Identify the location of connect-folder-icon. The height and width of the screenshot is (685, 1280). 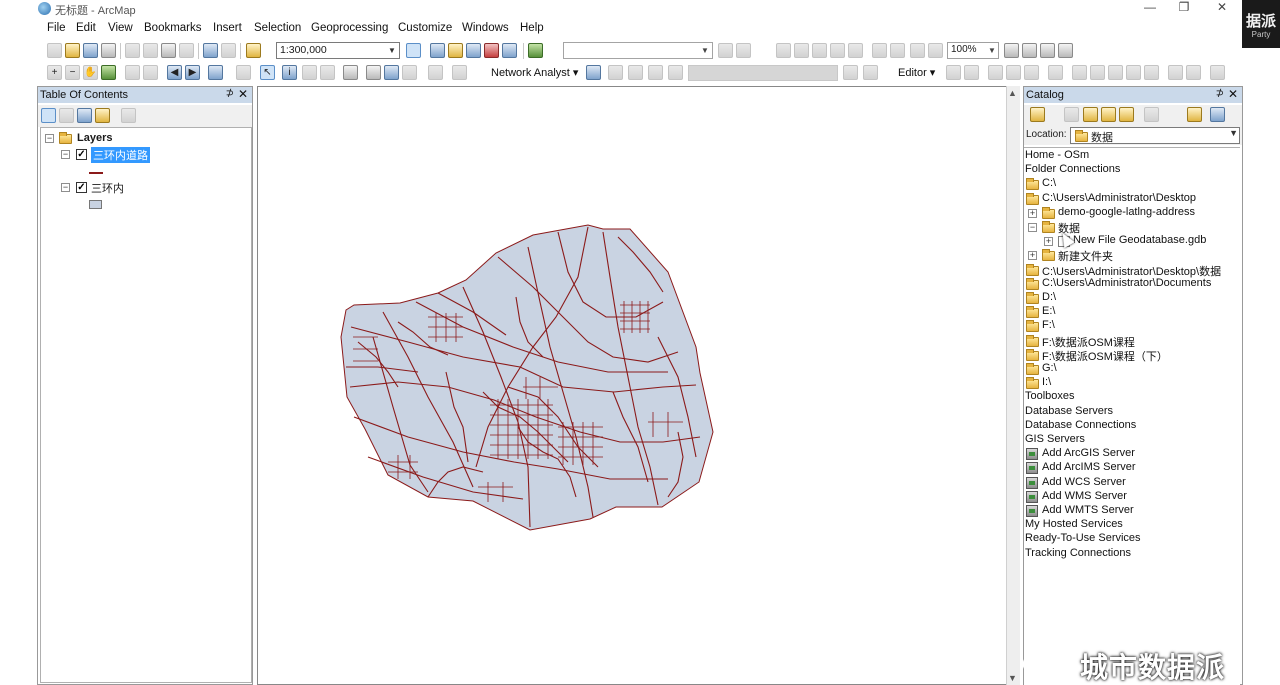
(1126, 114).